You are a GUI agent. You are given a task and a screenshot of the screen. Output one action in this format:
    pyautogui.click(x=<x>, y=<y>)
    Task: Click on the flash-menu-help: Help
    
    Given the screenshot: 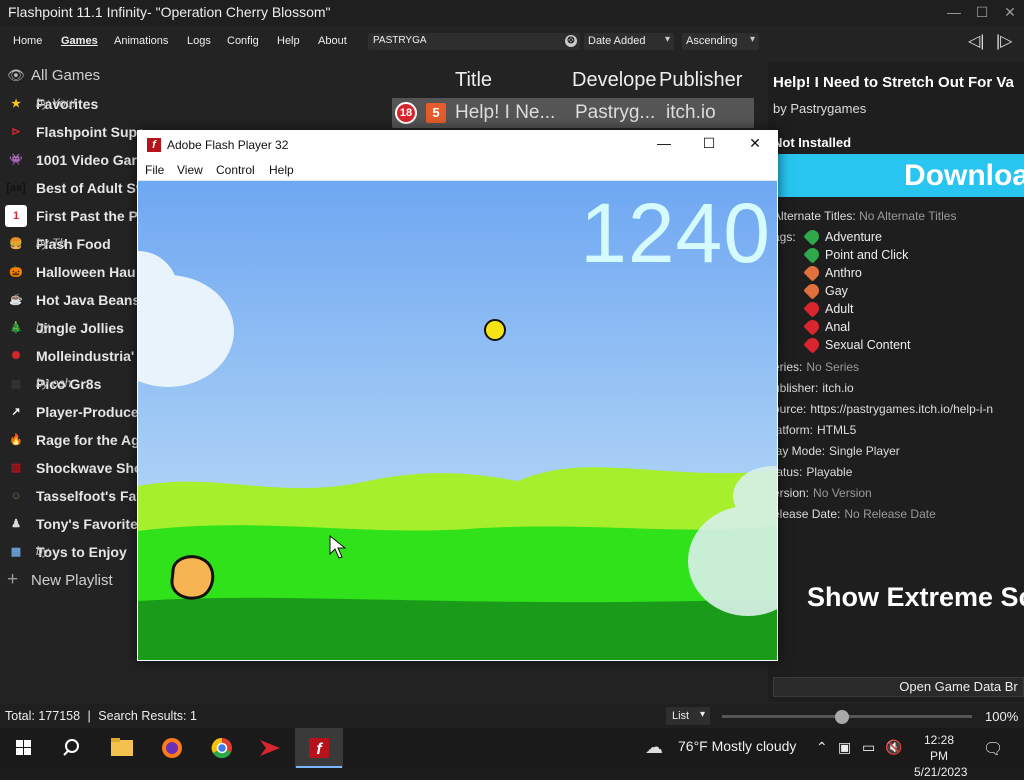 What is the action you would take?
    pyautogui.click(x=281, y=170)
    